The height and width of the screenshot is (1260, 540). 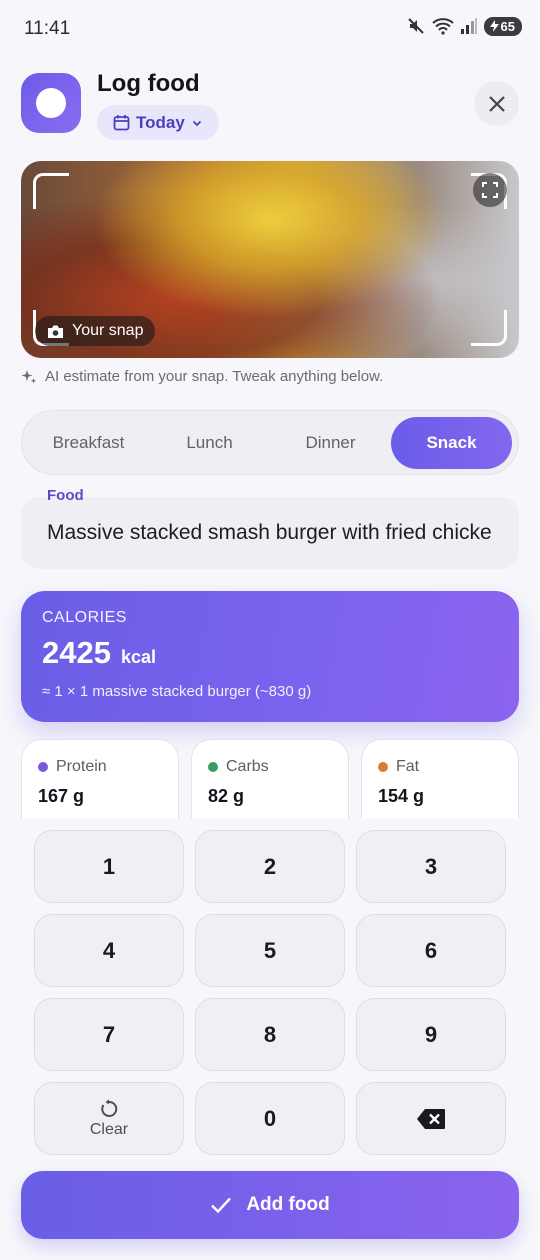 I want to click on chevron-down-icon, so click(x=196, y=123).